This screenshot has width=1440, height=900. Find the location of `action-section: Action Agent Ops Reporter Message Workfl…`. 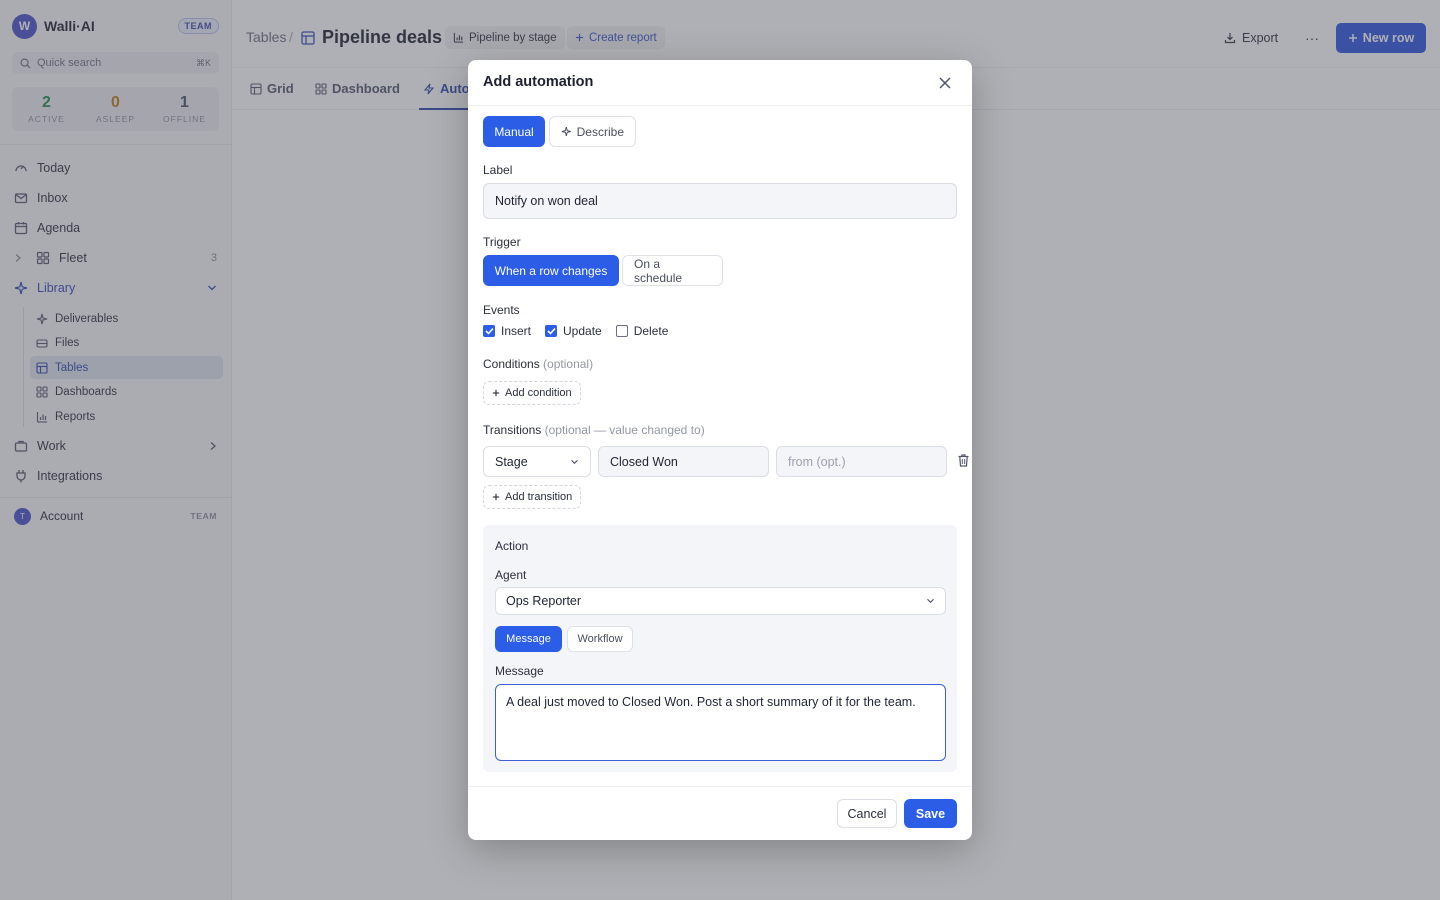

action-section: Action Agent Ops Reporter Message Workfl… is located at coordinates (720, 648).